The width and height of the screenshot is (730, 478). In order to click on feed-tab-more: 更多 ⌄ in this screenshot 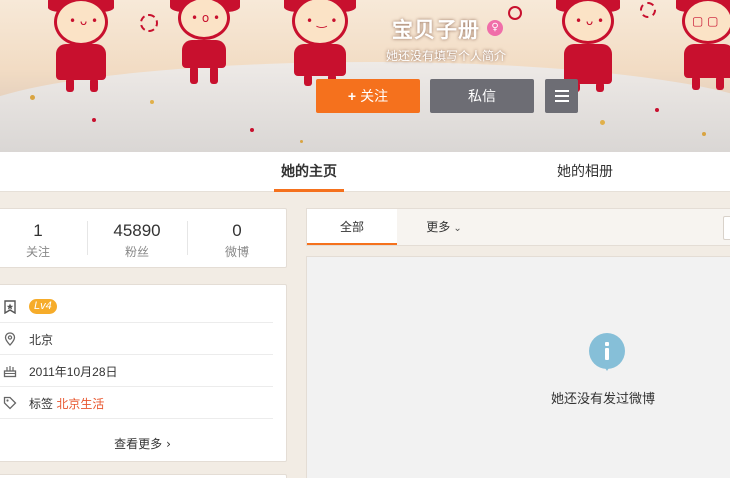, I will do `click(444, 227)`.